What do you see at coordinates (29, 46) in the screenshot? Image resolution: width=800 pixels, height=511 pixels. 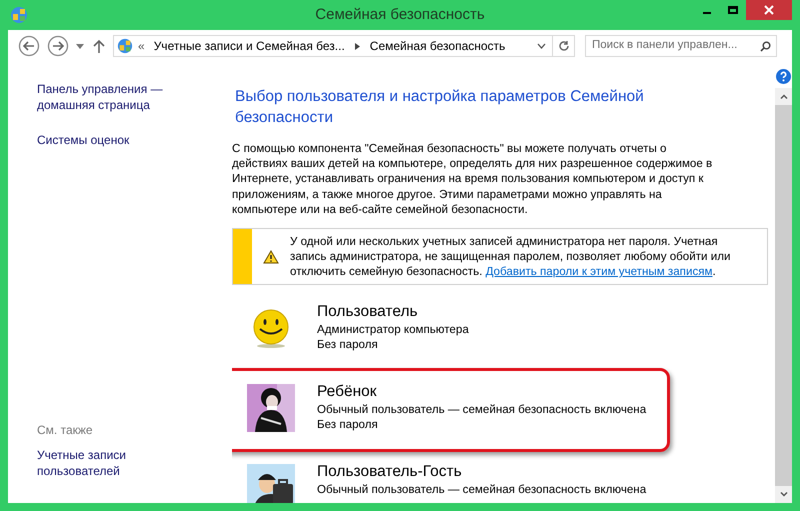 I see `back-button` at bounding box center [29, 46].